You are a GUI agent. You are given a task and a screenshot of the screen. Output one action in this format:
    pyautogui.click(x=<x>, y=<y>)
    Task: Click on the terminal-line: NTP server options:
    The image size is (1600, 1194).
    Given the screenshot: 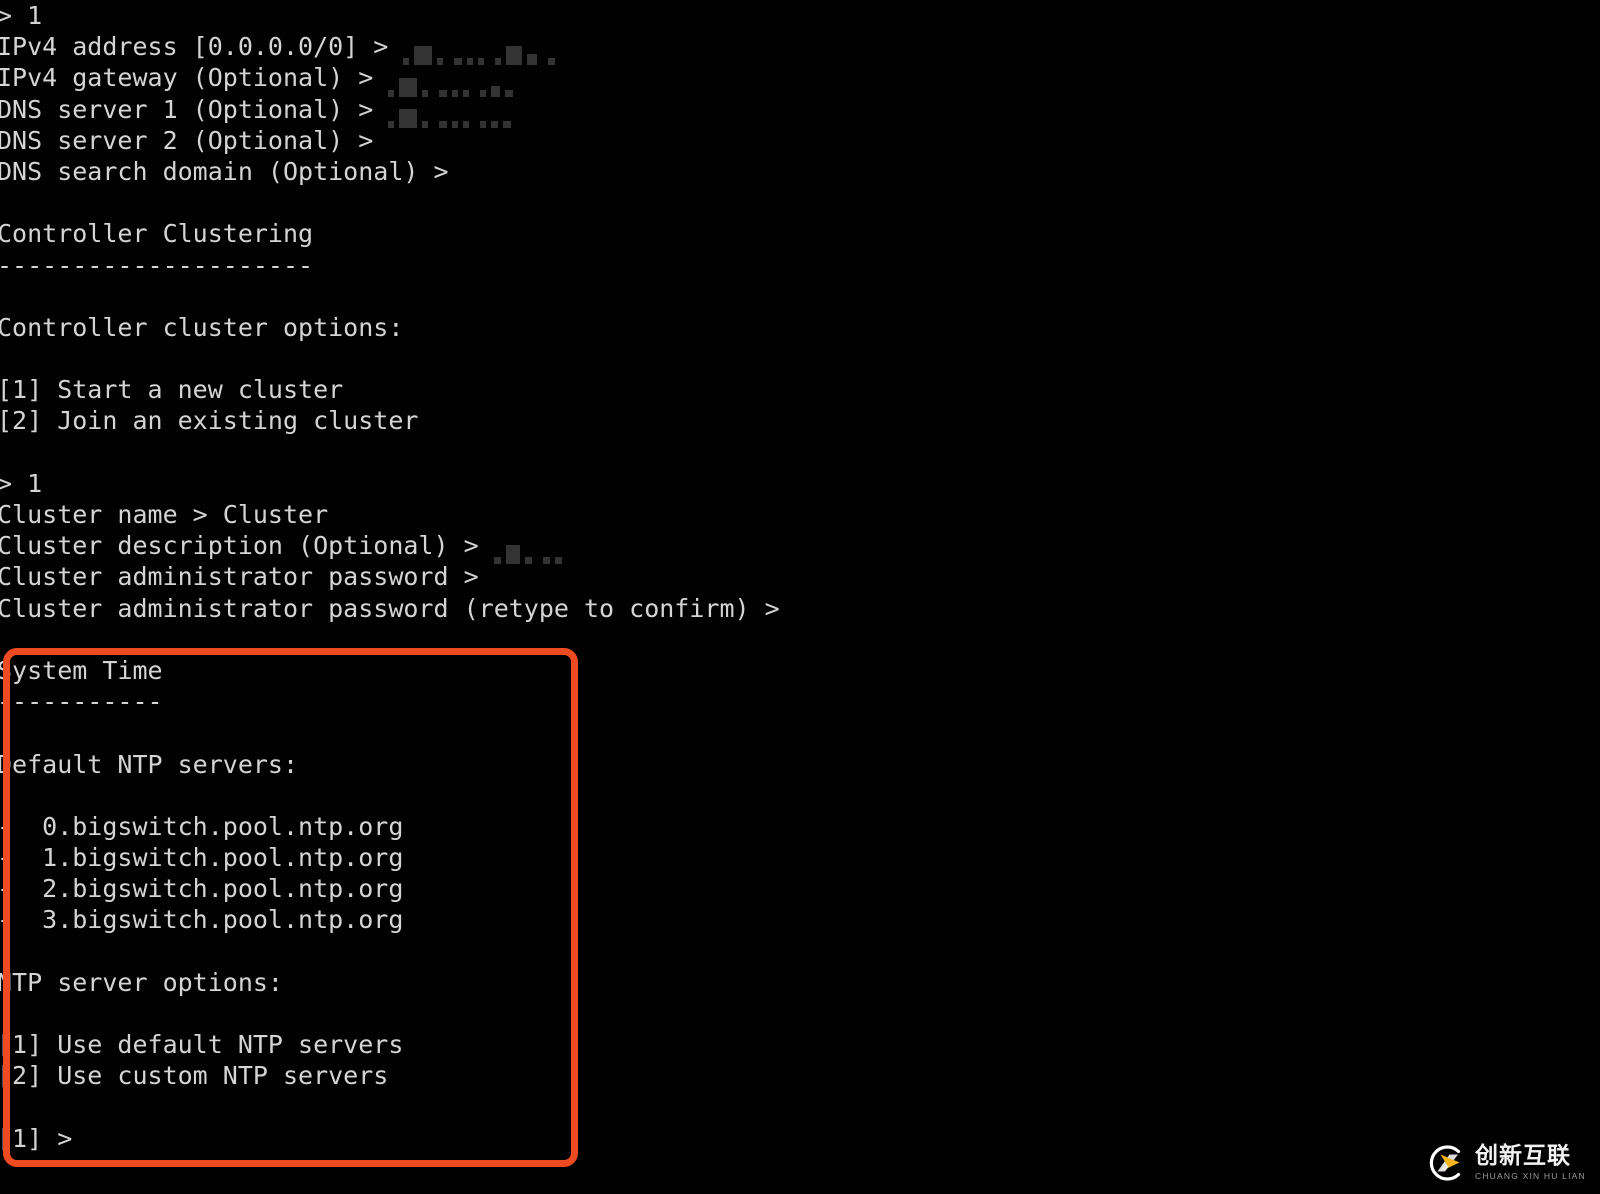 What is the action you would take?
    pyautogui.click(x=800, y=982)
    